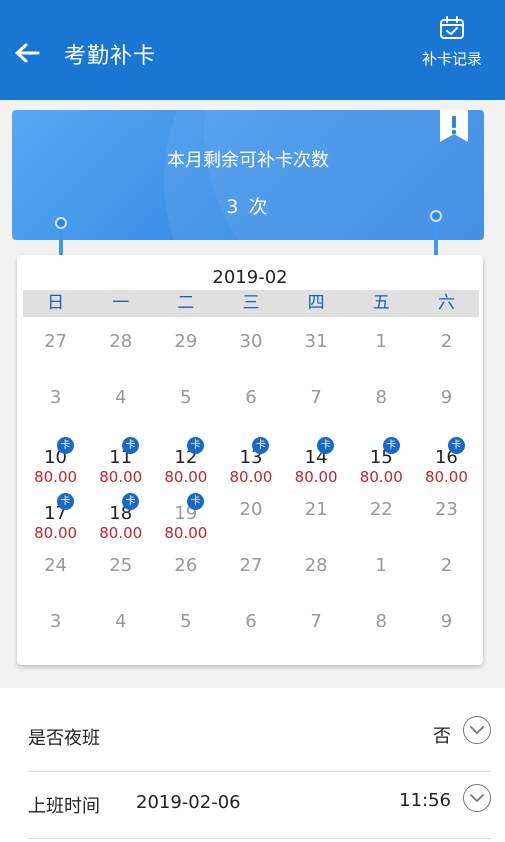  Describe the element at coordinates (436, 216) in the screenshot. I see `binder-pin-right-dot` at that location.